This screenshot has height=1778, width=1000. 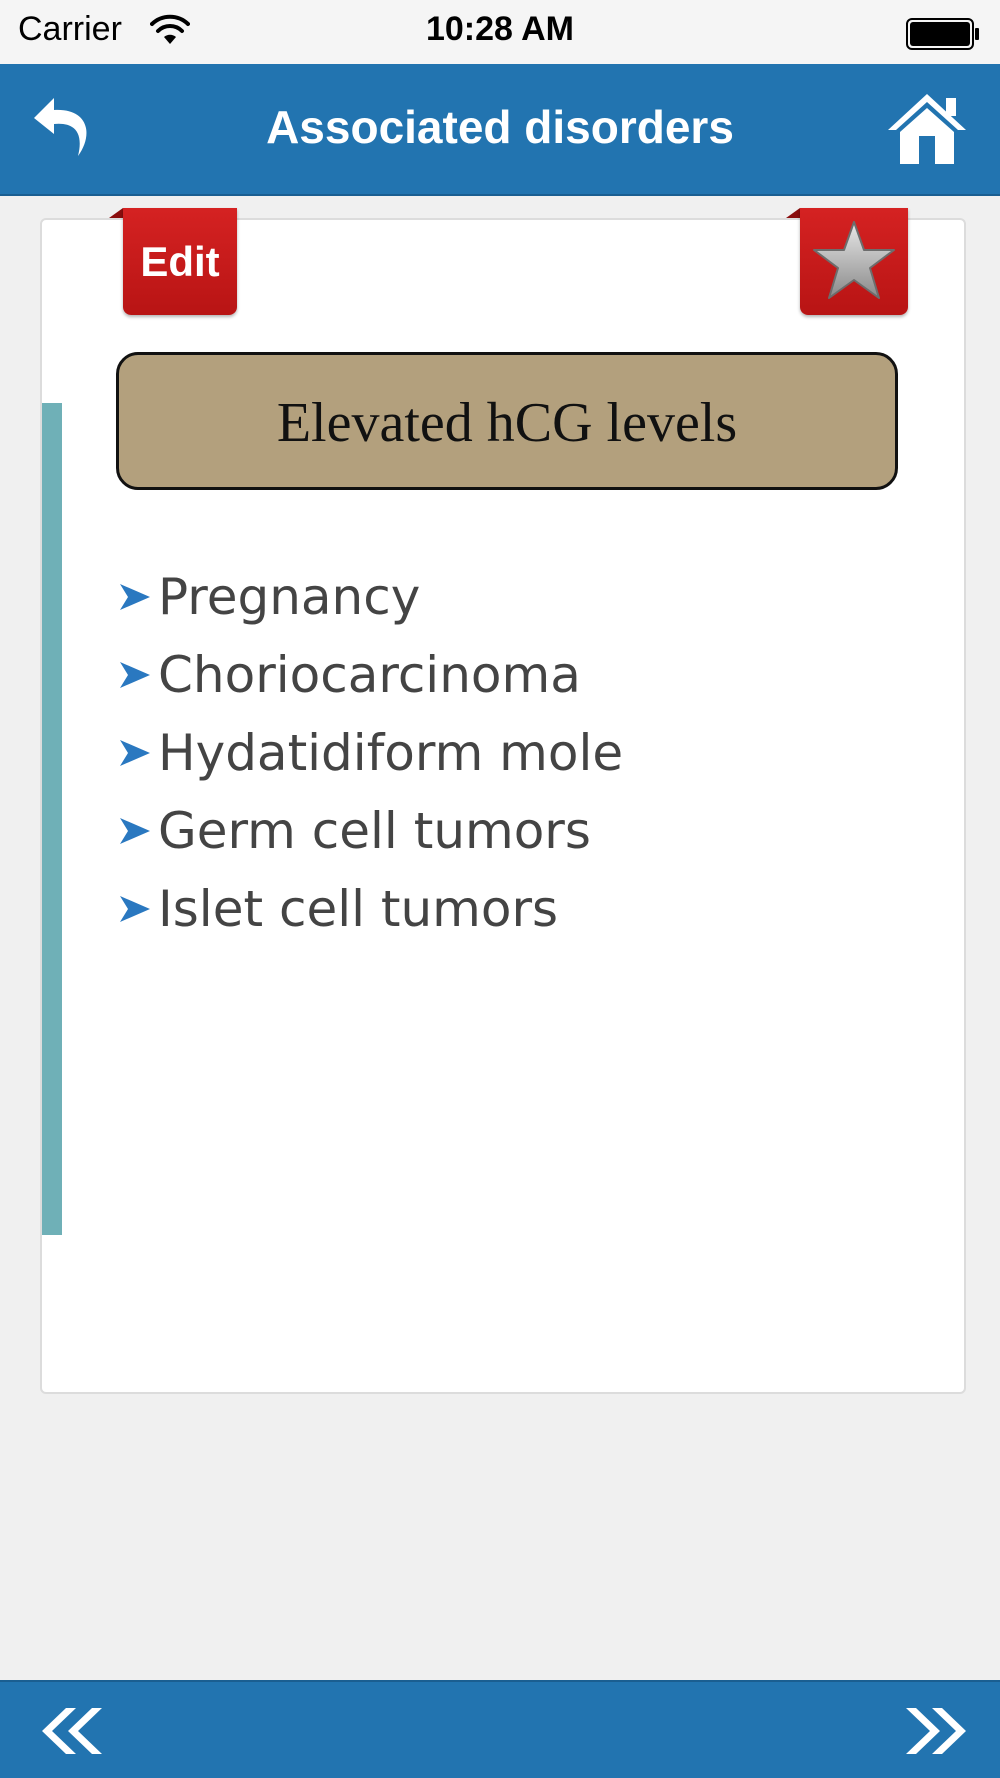 I want to click on accent-bar, so click(x=52, y=819).